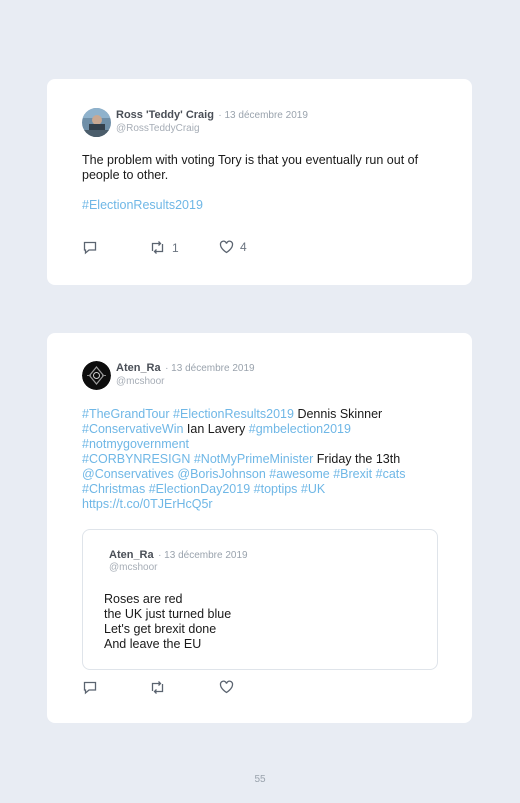 The image size is (520, 803). What do you see at coordinates (391, 474) in the screenshot?
I see `hashtag-link: #cats` at bounding box center [391, 474].